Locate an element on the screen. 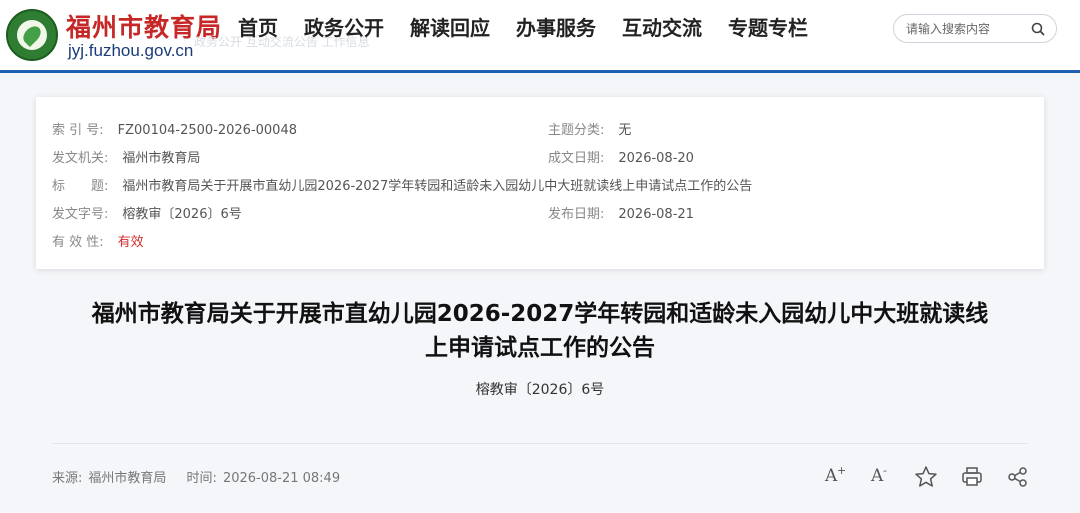 Image resolution: width=1080 pixels, height=513 pixels. info-published: 发布日期: 2026-08-21 is located at coordinates (621, 212).